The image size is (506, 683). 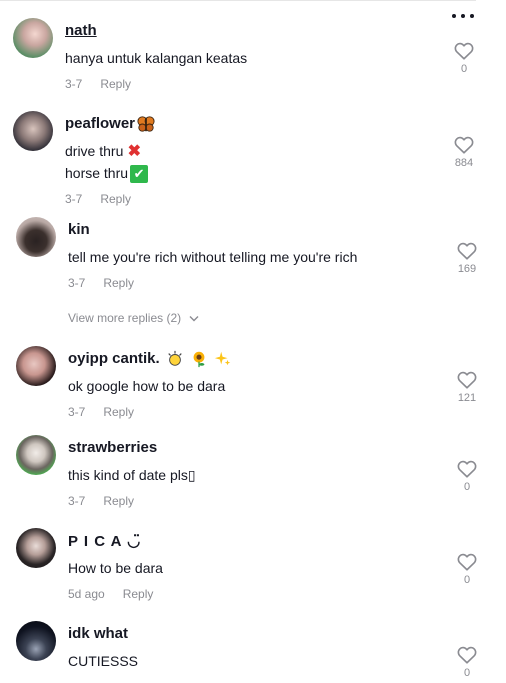 What do you see at coordinates (146, 124) in the screenshot?
I see `butterfly-icon` at bounding box center [146, 124].